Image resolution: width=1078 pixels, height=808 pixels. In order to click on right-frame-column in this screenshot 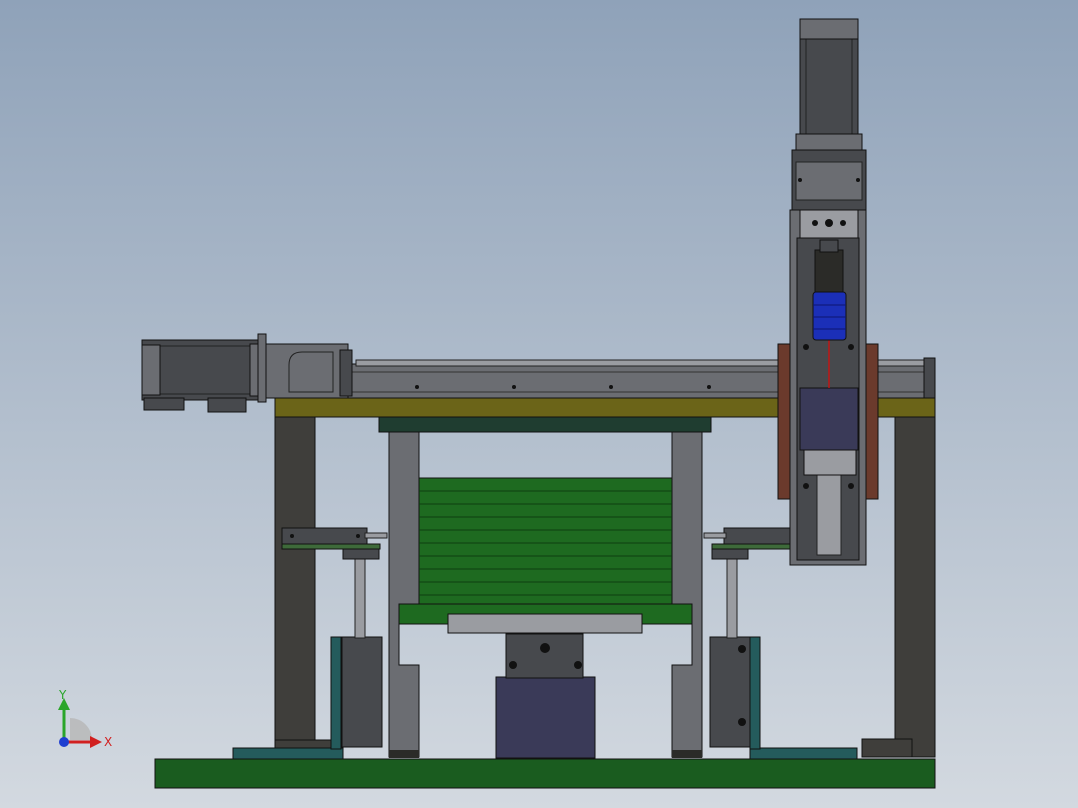, I will do `click(915, 587)`.